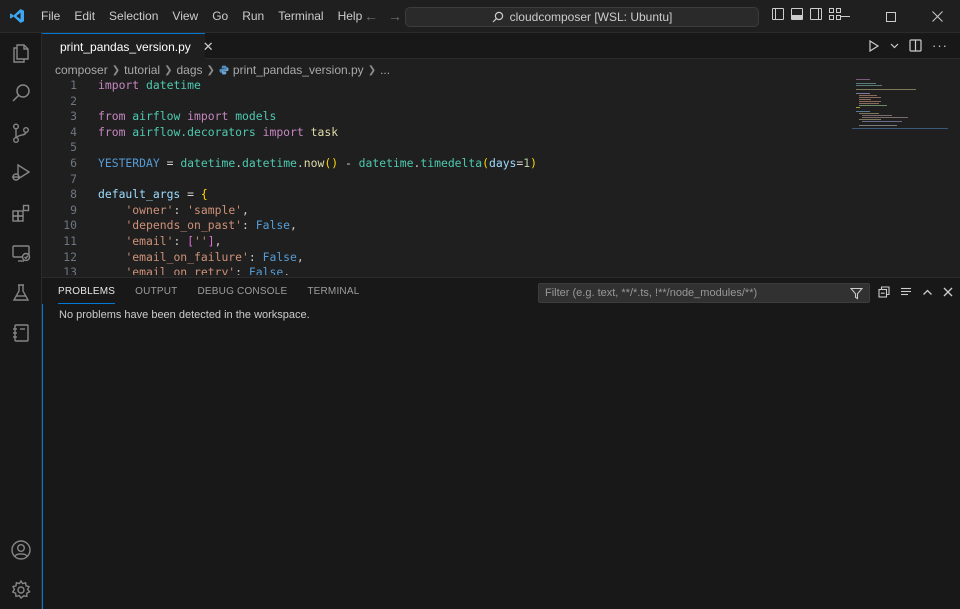 This screenshot has width=960, height=609. Describe the element at coordinates (21, 293) in the screenshot. I see `testing-icon` at that location.